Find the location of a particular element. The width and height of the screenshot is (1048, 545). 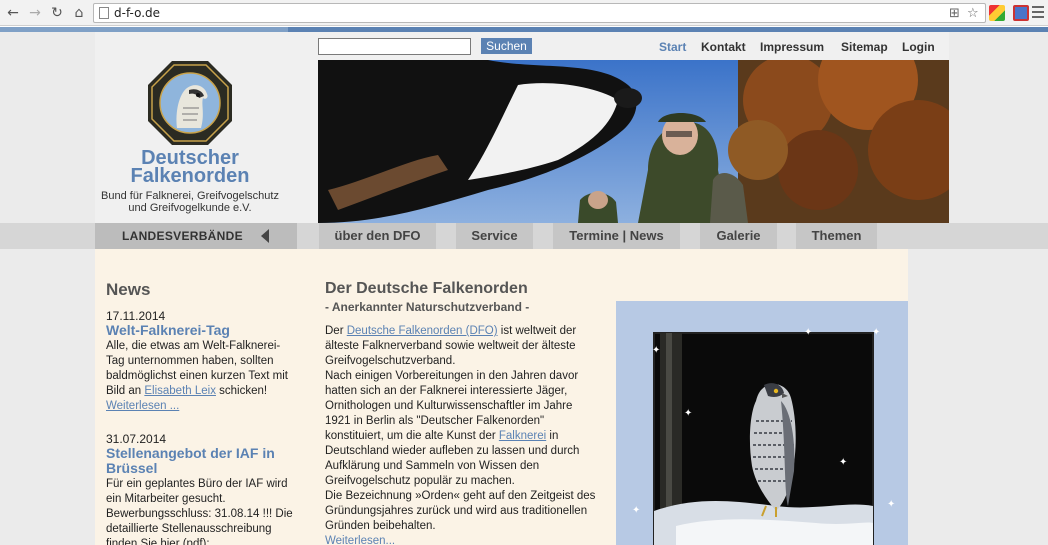

main-text-part: Der is located at coordinates (336, 331).